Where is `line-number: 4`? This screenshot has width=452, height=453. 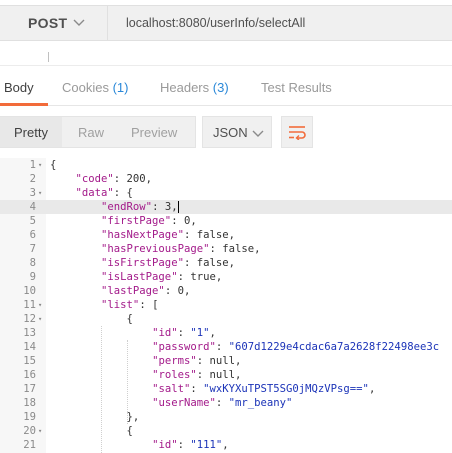 line-number: 4 is located at coordinates (32, 207).